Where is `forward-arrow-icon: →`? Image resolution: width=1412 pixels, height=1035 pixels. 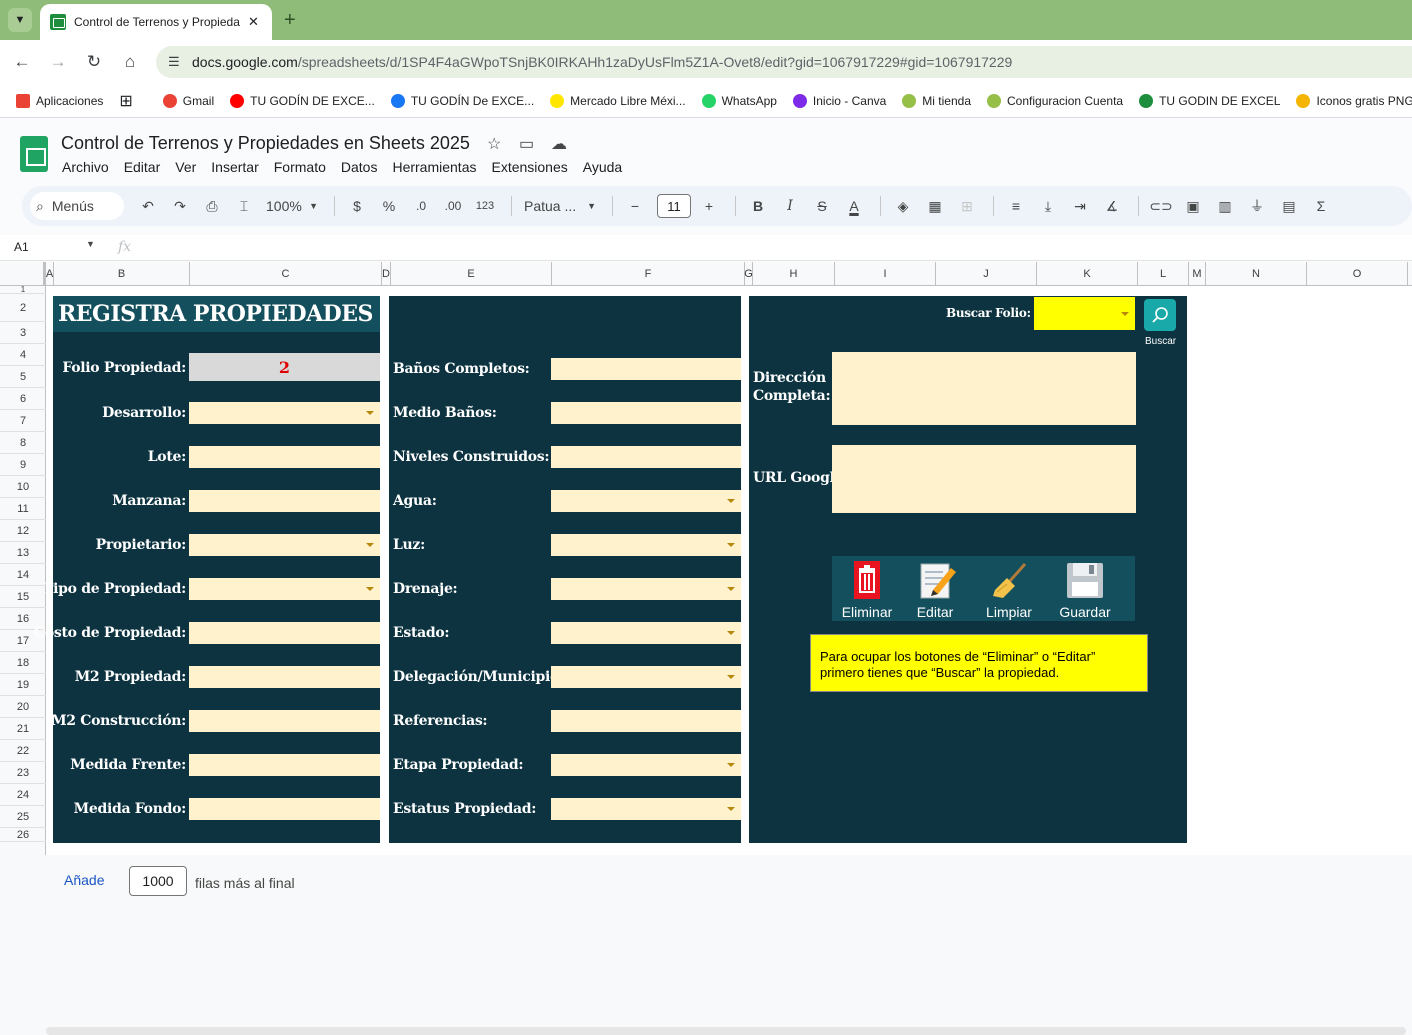 forward-arrow-icon: → is located at coordinates (58, 62).